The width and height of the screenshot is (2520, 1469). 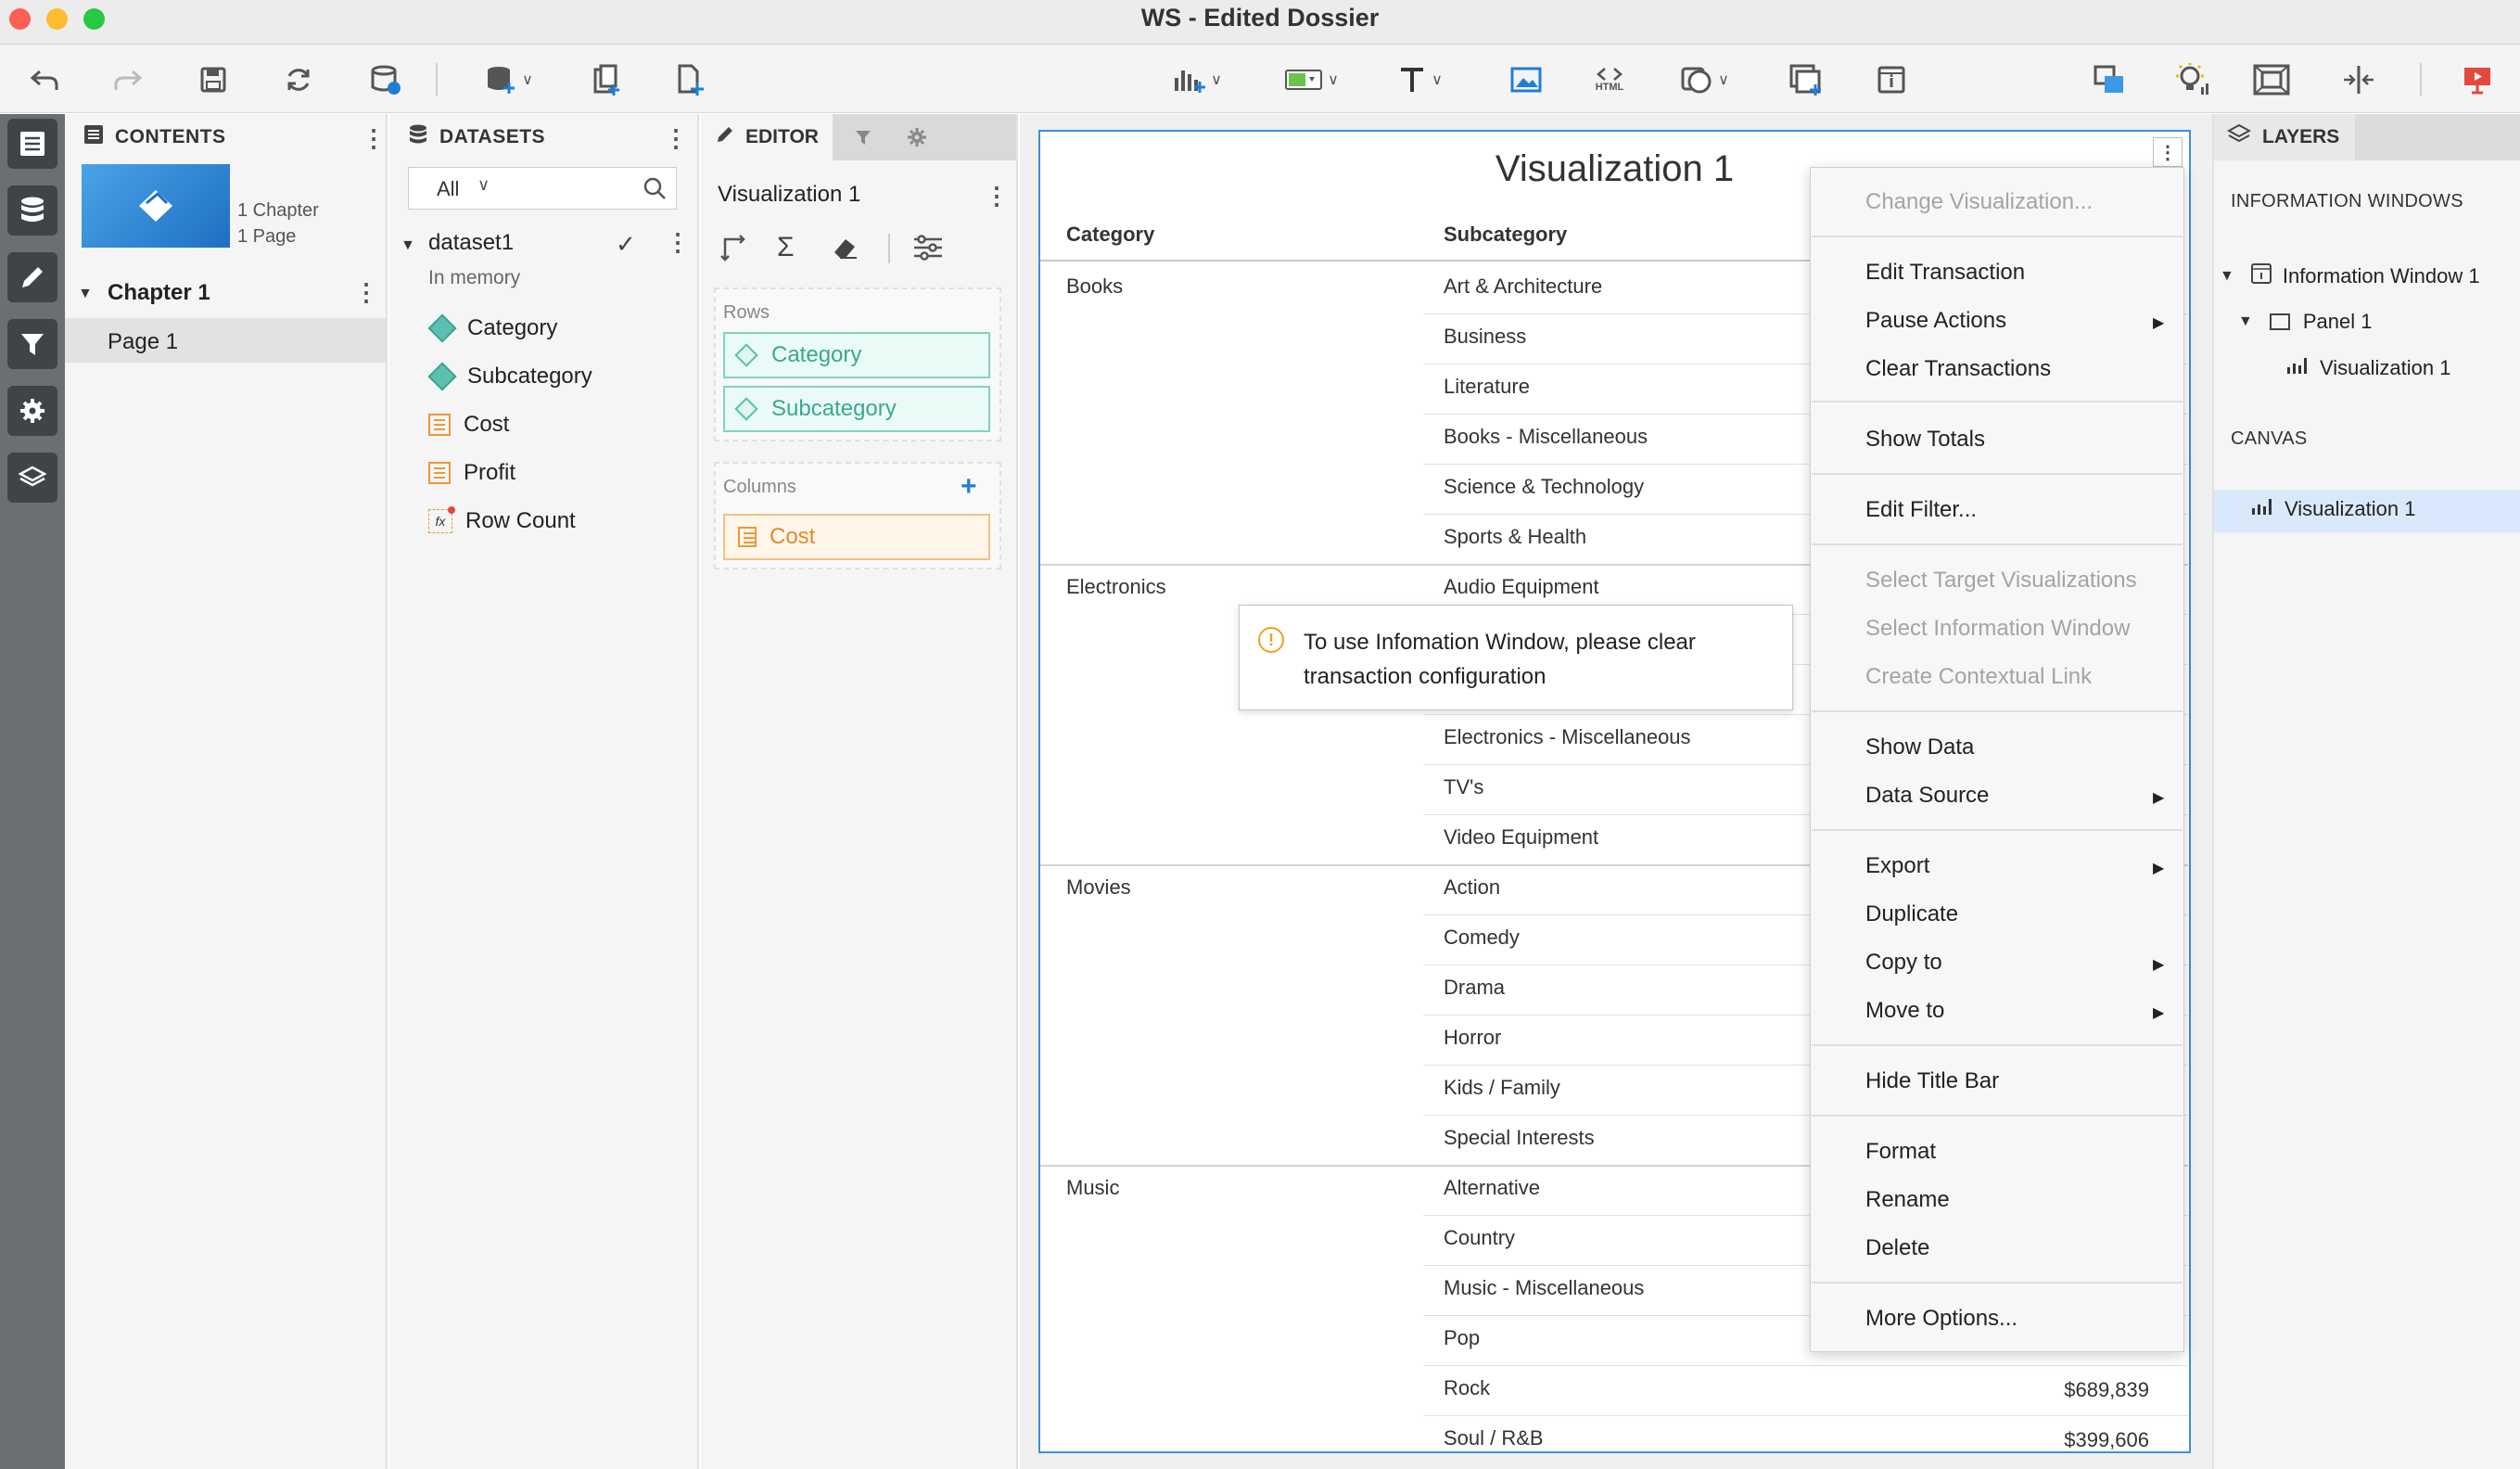 What do you see at coordinates (366, 292) in the screenshot?
I see `chapter-more-icon: ⋮` at bounding box center [366, 292].